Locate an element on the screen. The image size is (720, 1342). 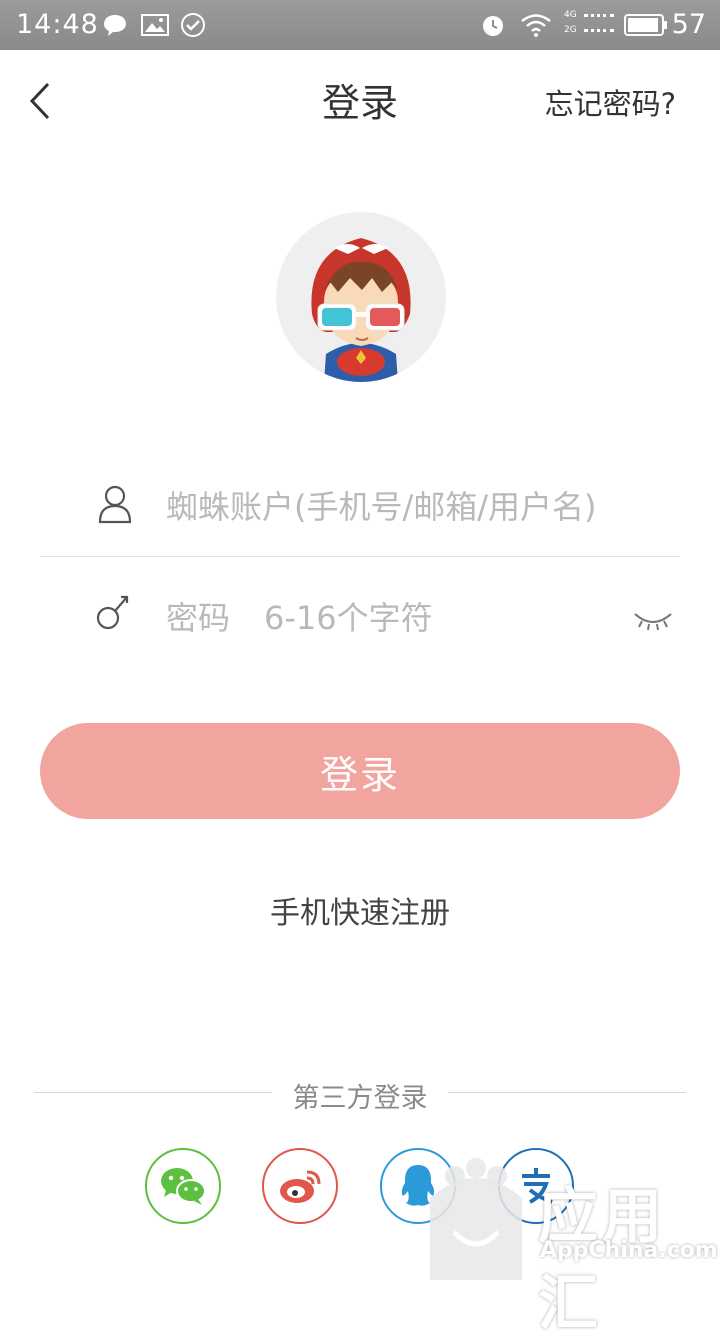
signal-icon: 4G 2G is located at coordinates (591, 25).